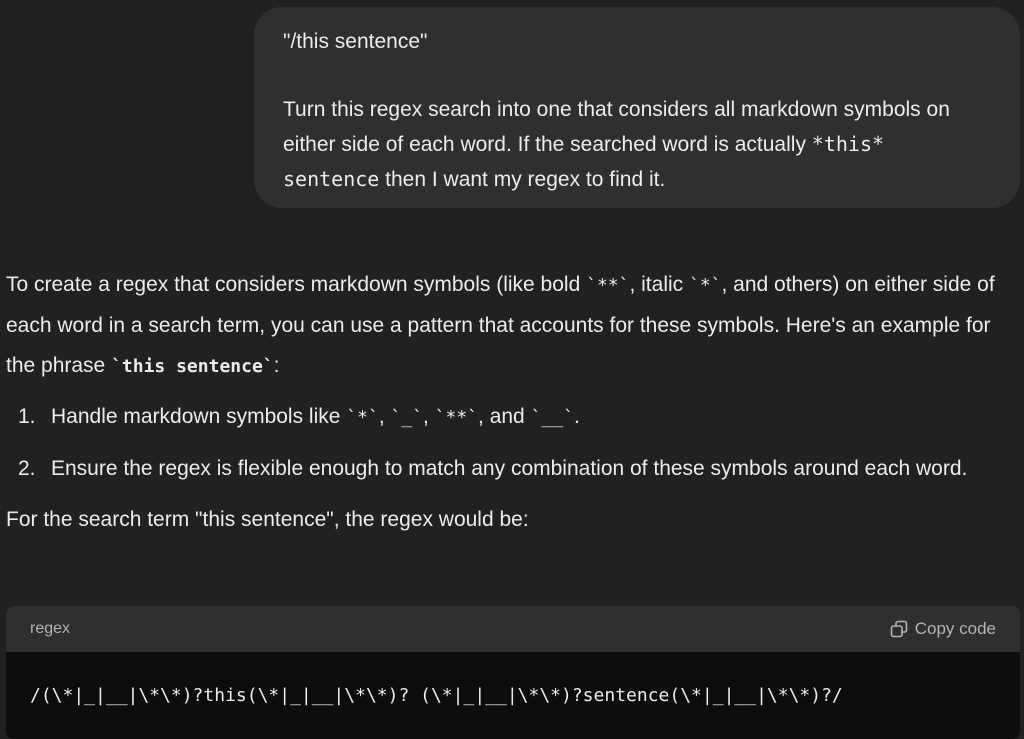  I want to click on user-message-quote: "/this sentence", so click(355, 41).